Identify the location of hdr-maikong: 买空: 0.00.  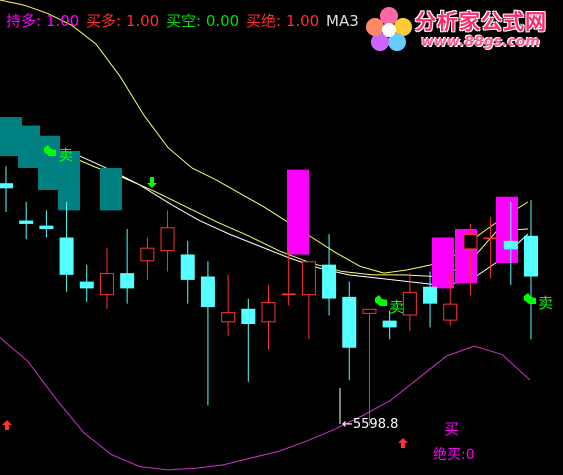
(205, 21).